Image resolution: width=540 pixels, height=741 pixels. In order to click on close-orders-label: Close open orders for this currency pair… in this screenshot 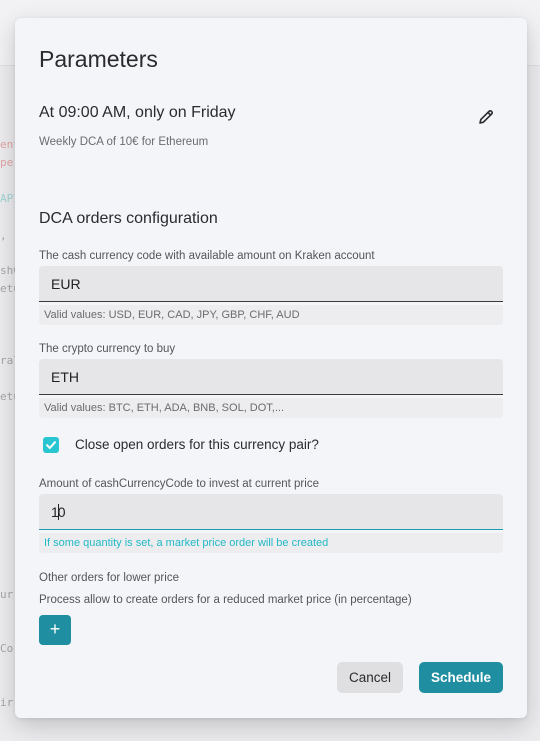, I will do `click(197, 444)`.